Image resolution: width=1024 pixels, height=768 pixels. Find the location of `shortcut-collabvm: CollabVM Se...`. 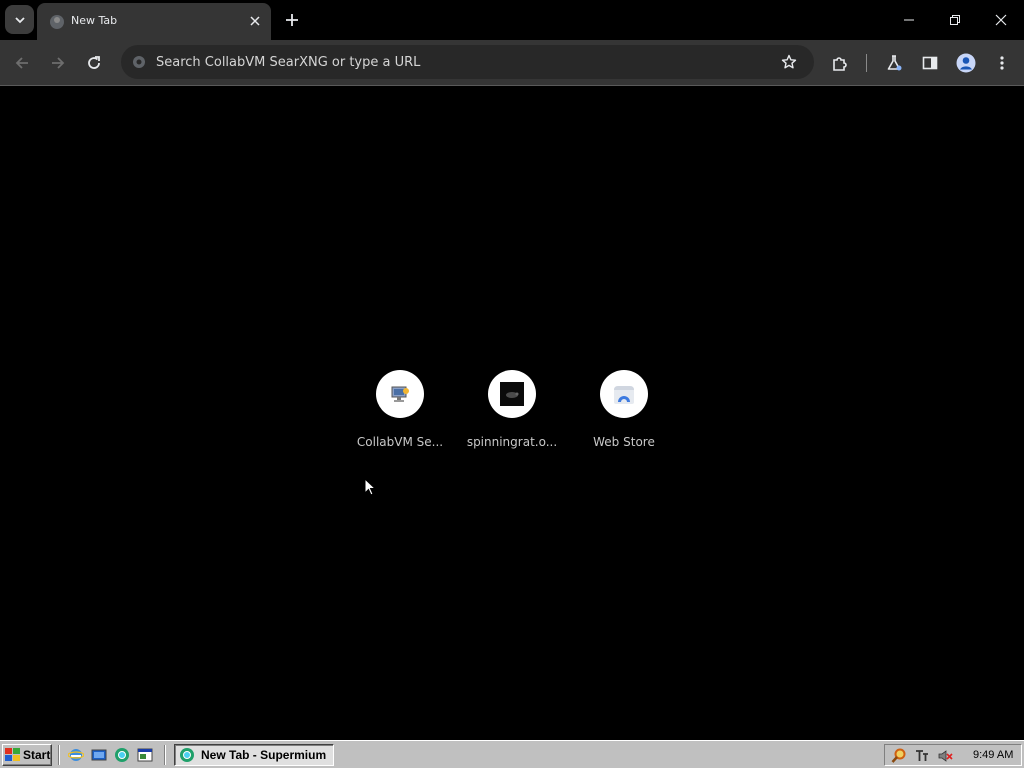

shortcut-collabvm: CollabVM Se... is located at coordinates (400, 416).